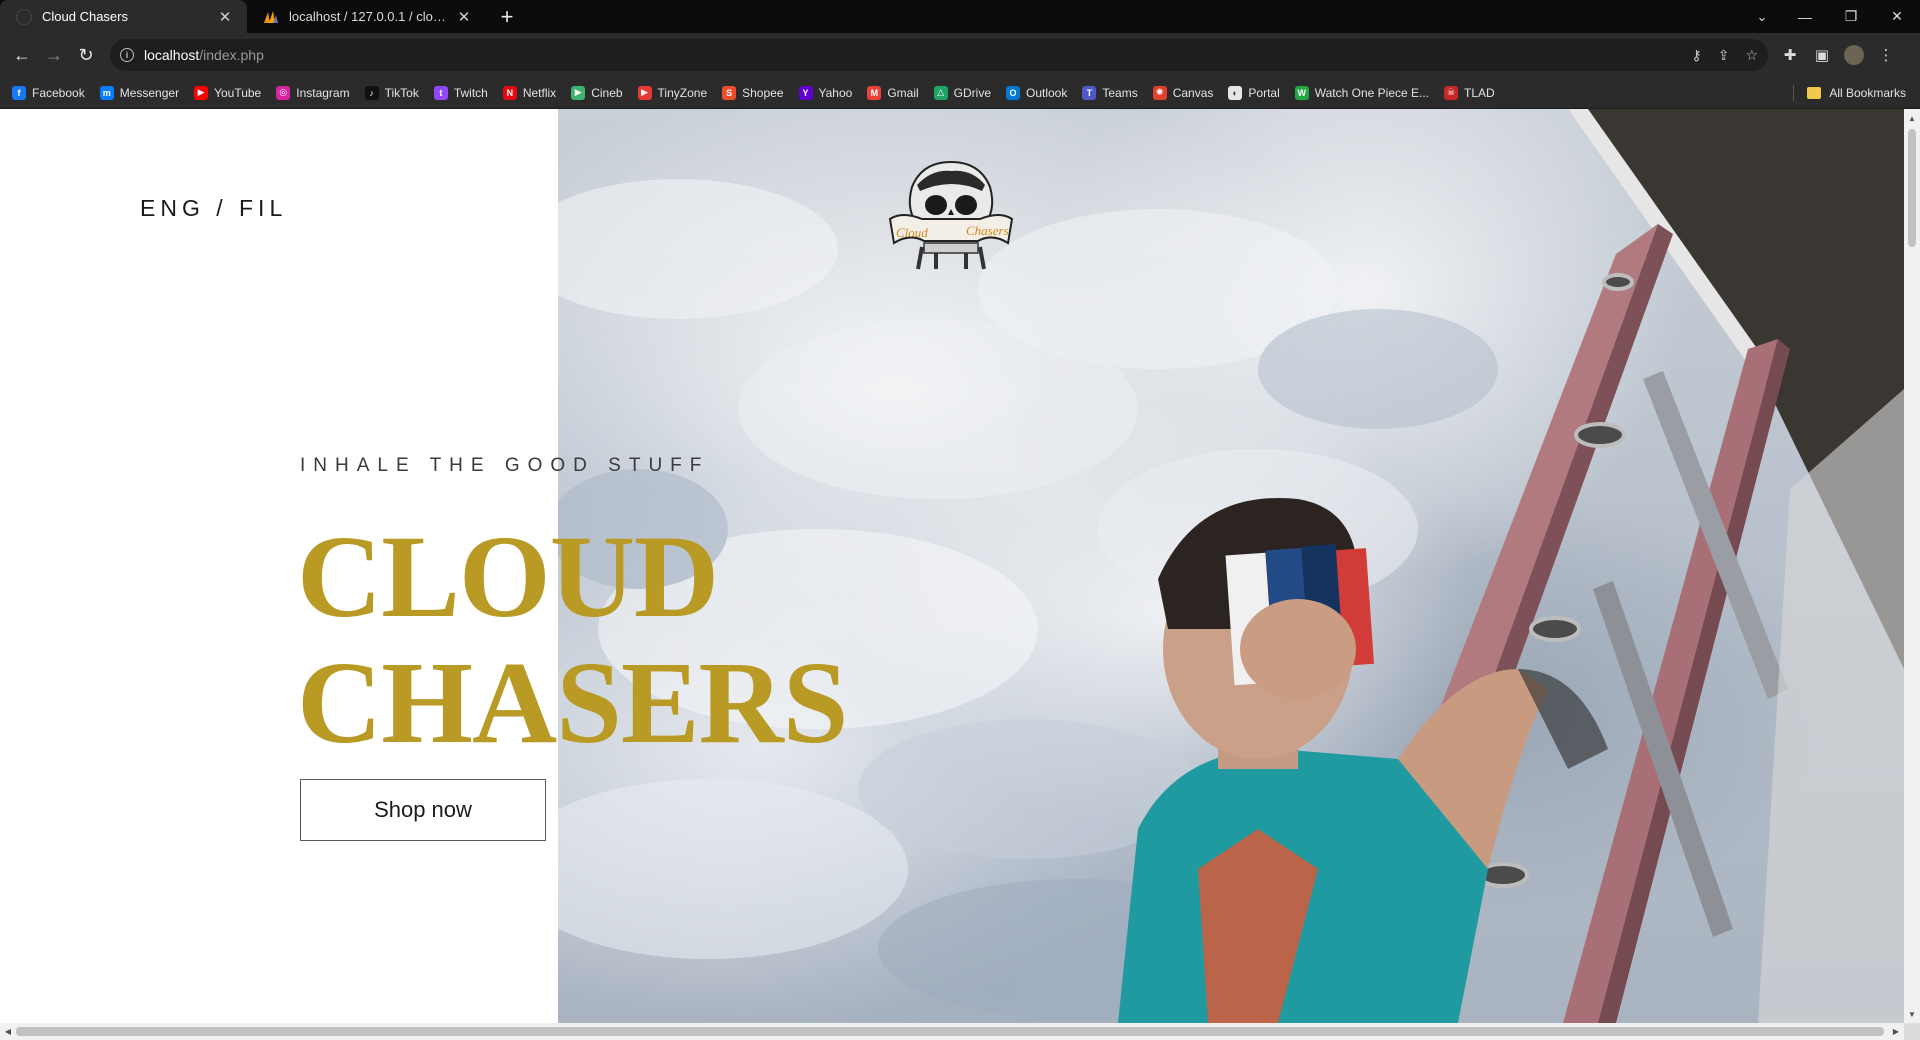  What do you see at coordinates (509, 92) in the screenshot?
I see `bookmark-favicon-icon: N` at bounding box center [509, 92].